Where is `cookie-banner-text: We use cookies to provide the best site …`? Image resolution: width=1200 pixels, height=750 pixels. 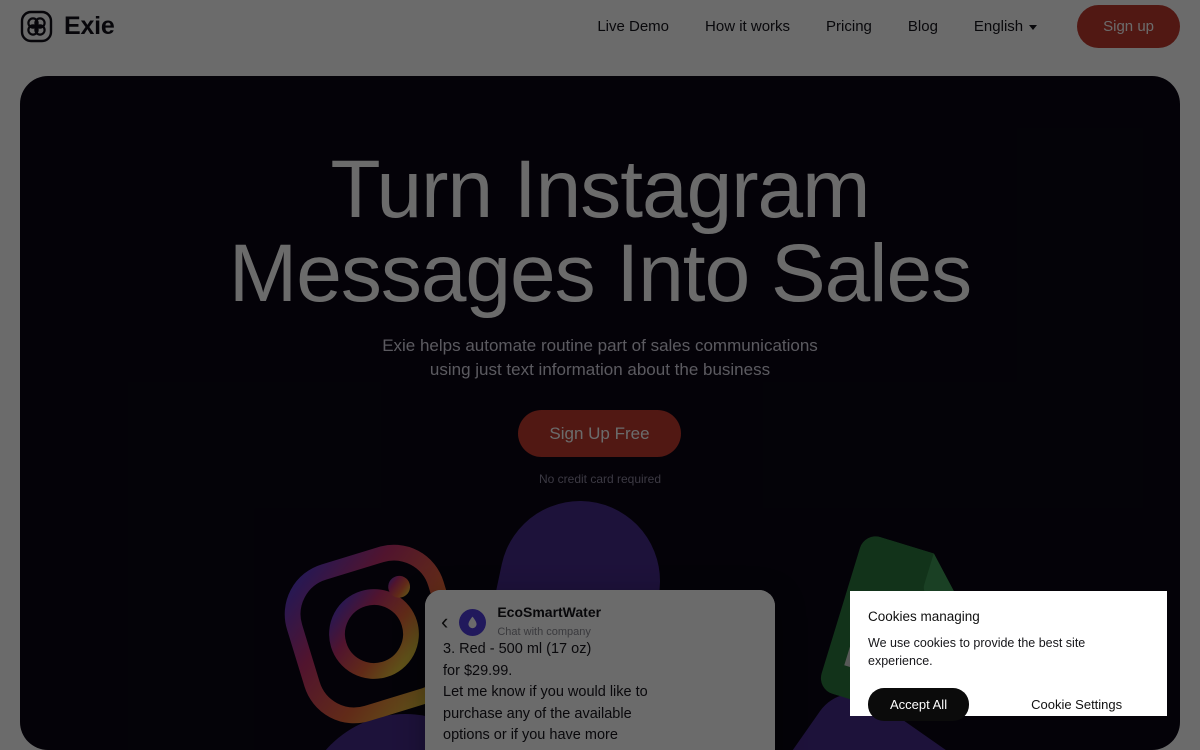
cookie-banner-text: We use cookies to provide the best site … is located at coordinates (977, 652).